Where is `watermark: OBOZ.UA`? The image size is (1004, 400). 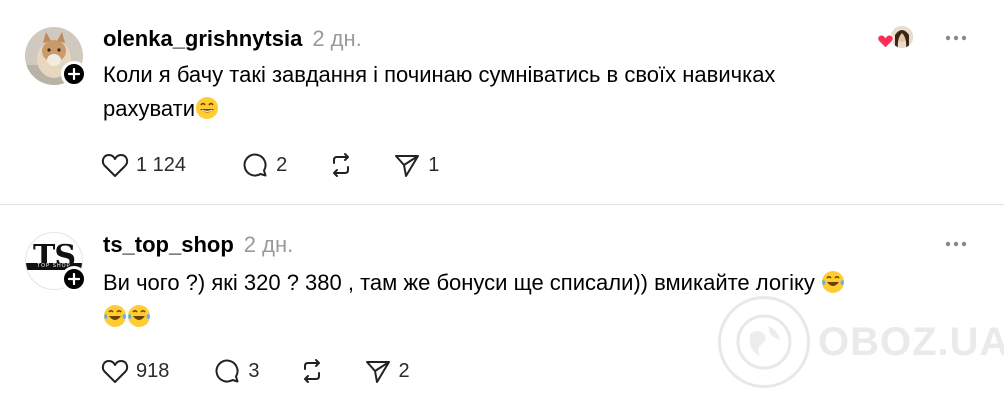
watermark: OBOZ.UA is located at coordinates (861, 342).